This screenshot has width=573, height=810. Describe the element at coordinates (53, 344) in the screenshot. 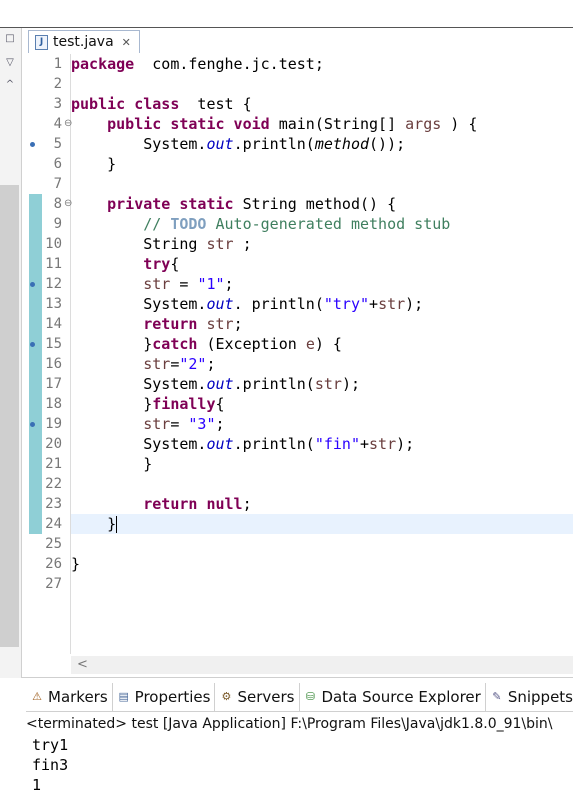

I see `line-number: 15` at that location.